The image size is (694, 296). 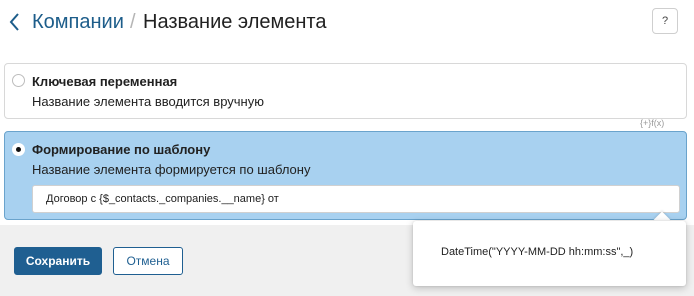 I want to click on breadcrumb-companies-link: Компании, so click(x=78, y=22).